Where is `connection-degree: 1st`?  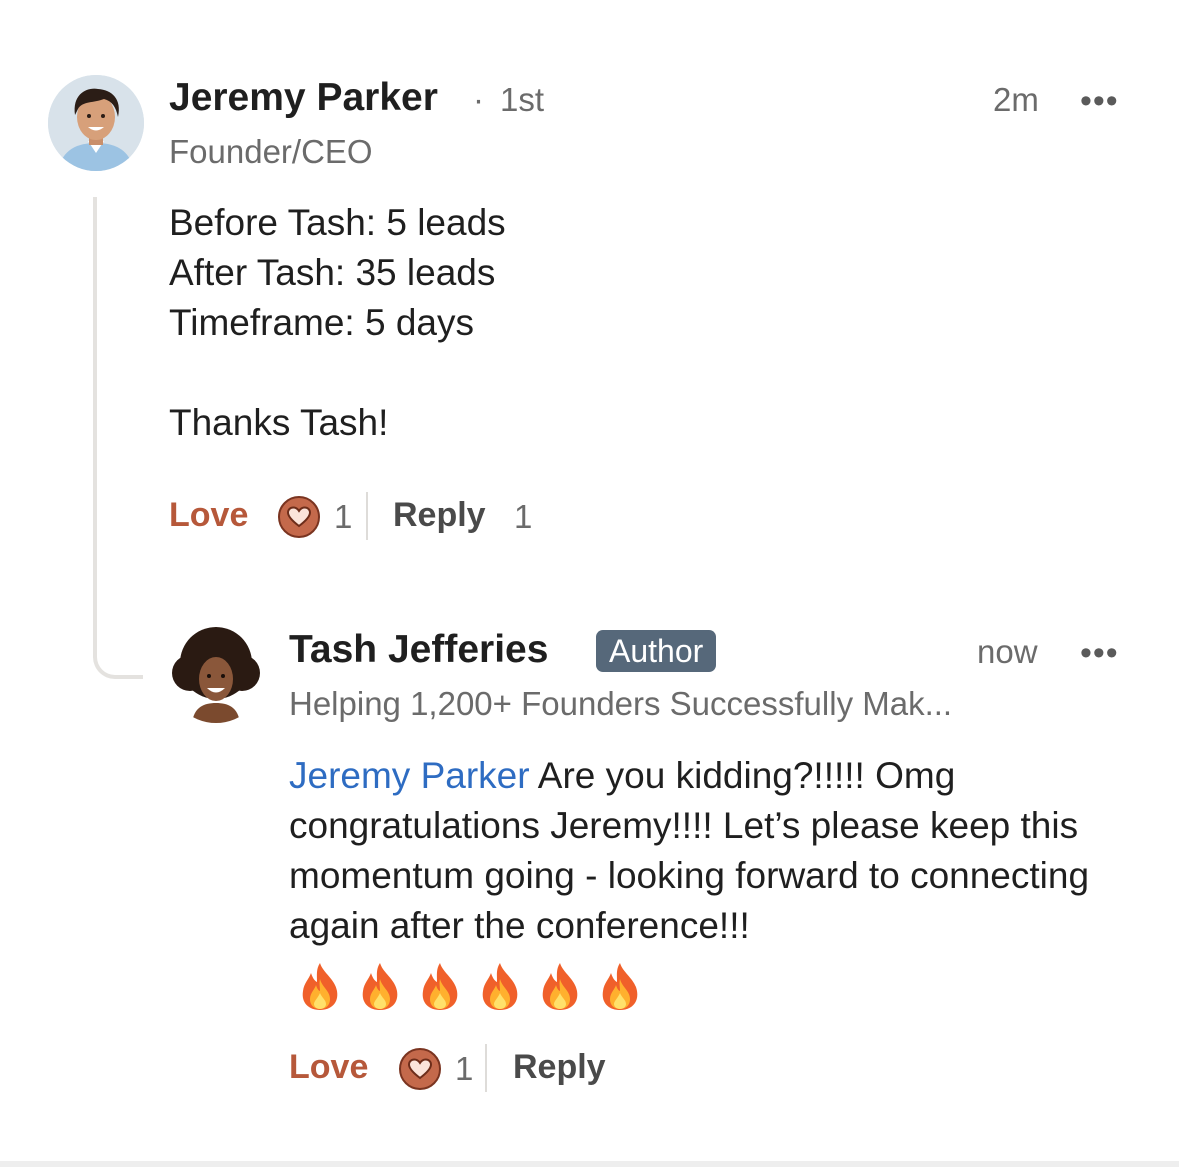
connection-degree: 1st is located at coordinates (522, 99).